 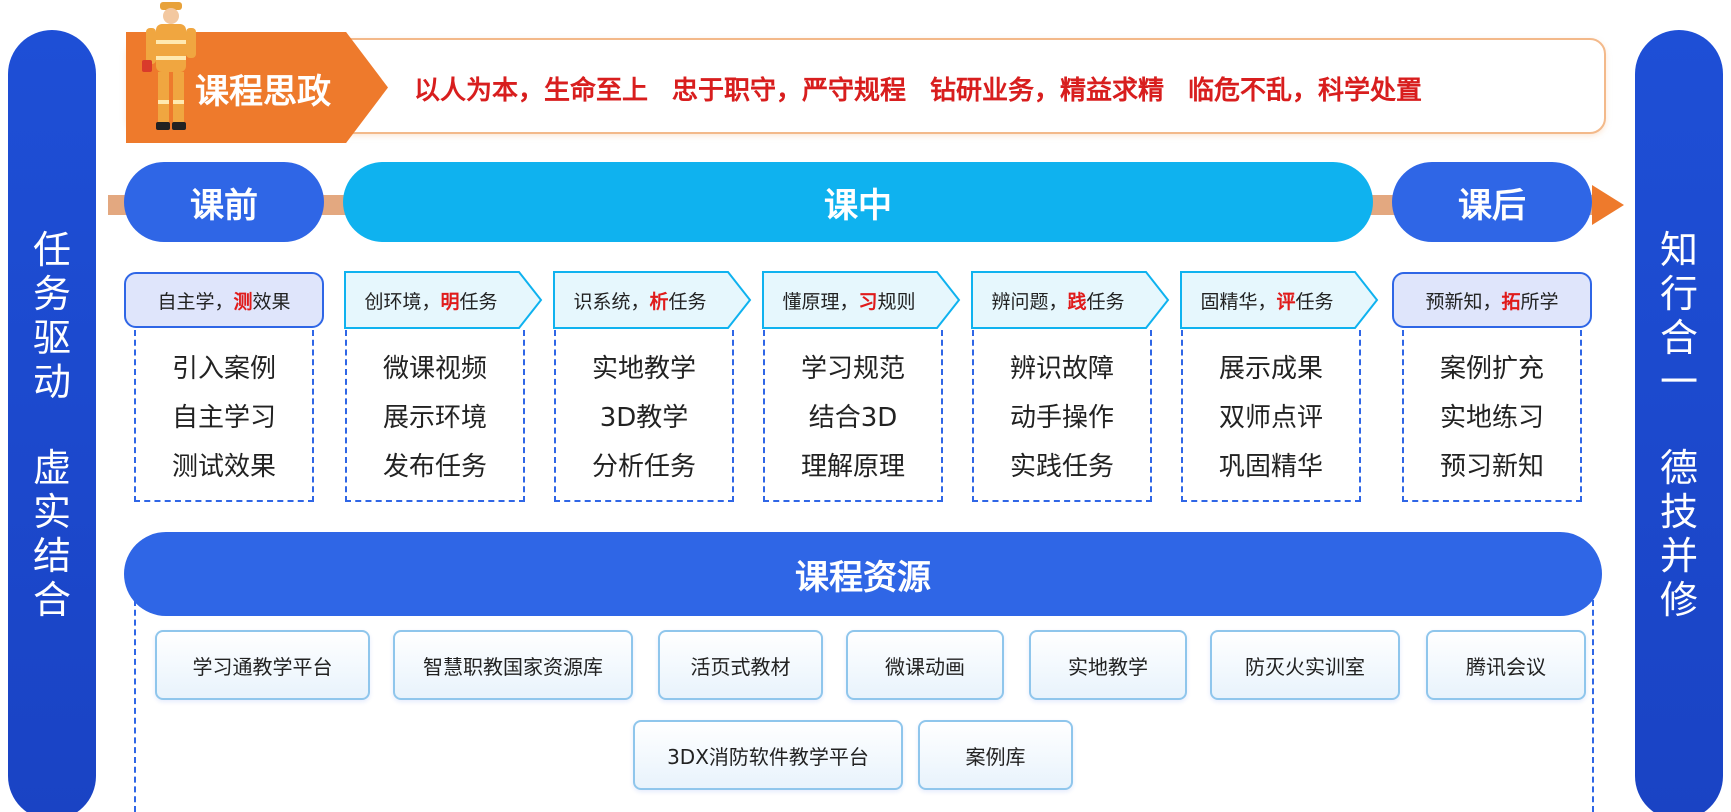 I want to click on resource-item: 防灭火实训室, so click(x=1305, y=665).